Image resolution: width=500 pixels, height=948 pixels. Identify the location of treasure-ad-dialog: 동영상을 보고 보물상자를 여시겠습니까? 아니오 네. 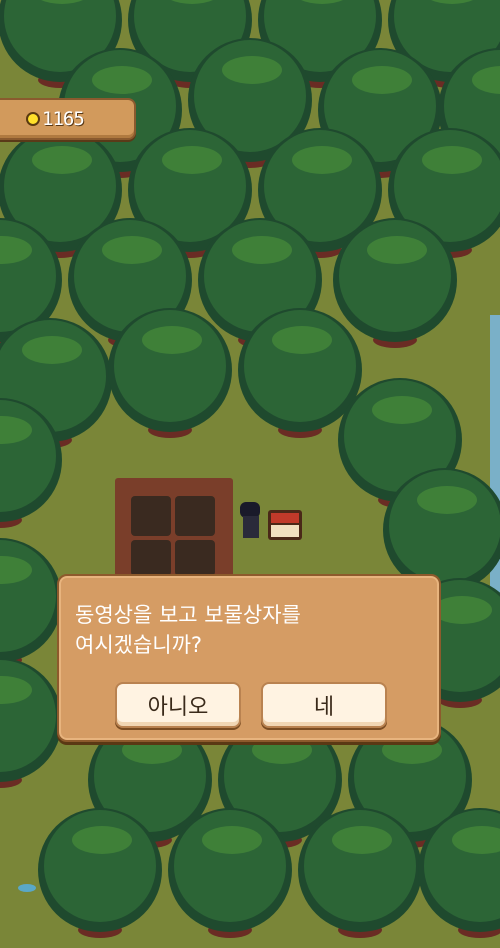
(249, 658).